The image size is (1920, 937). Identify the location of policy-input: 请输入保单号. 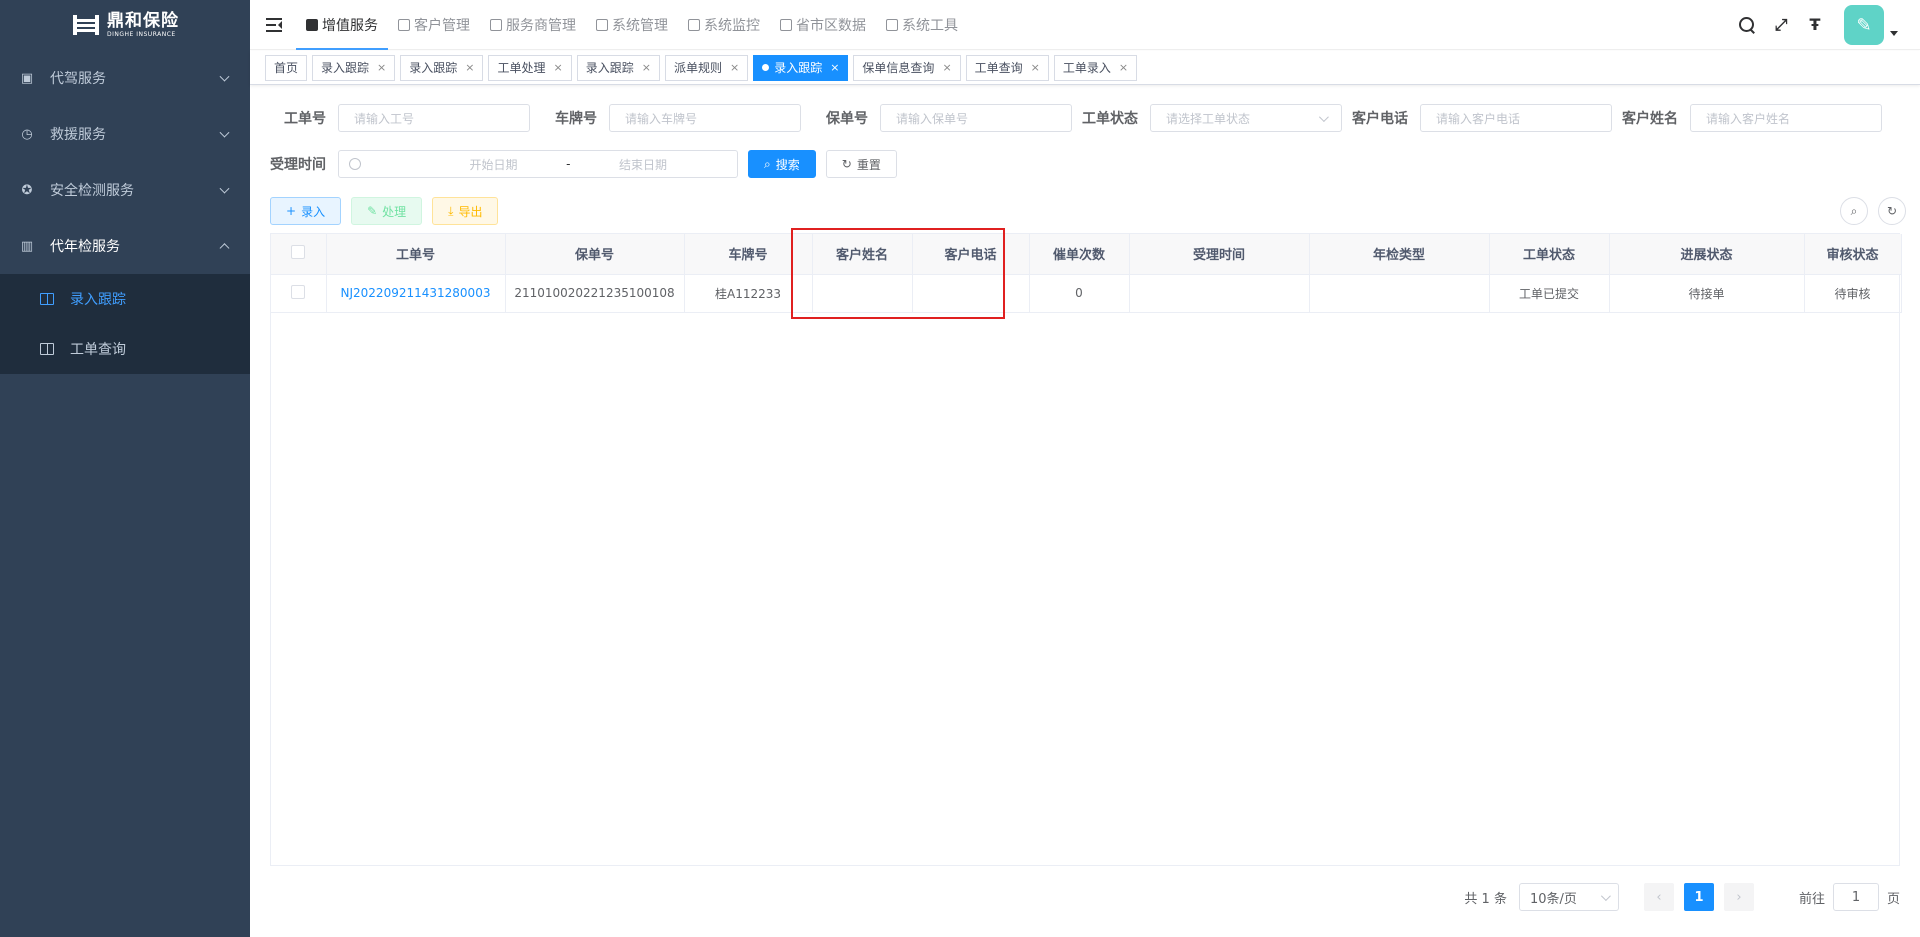
(976, 118).